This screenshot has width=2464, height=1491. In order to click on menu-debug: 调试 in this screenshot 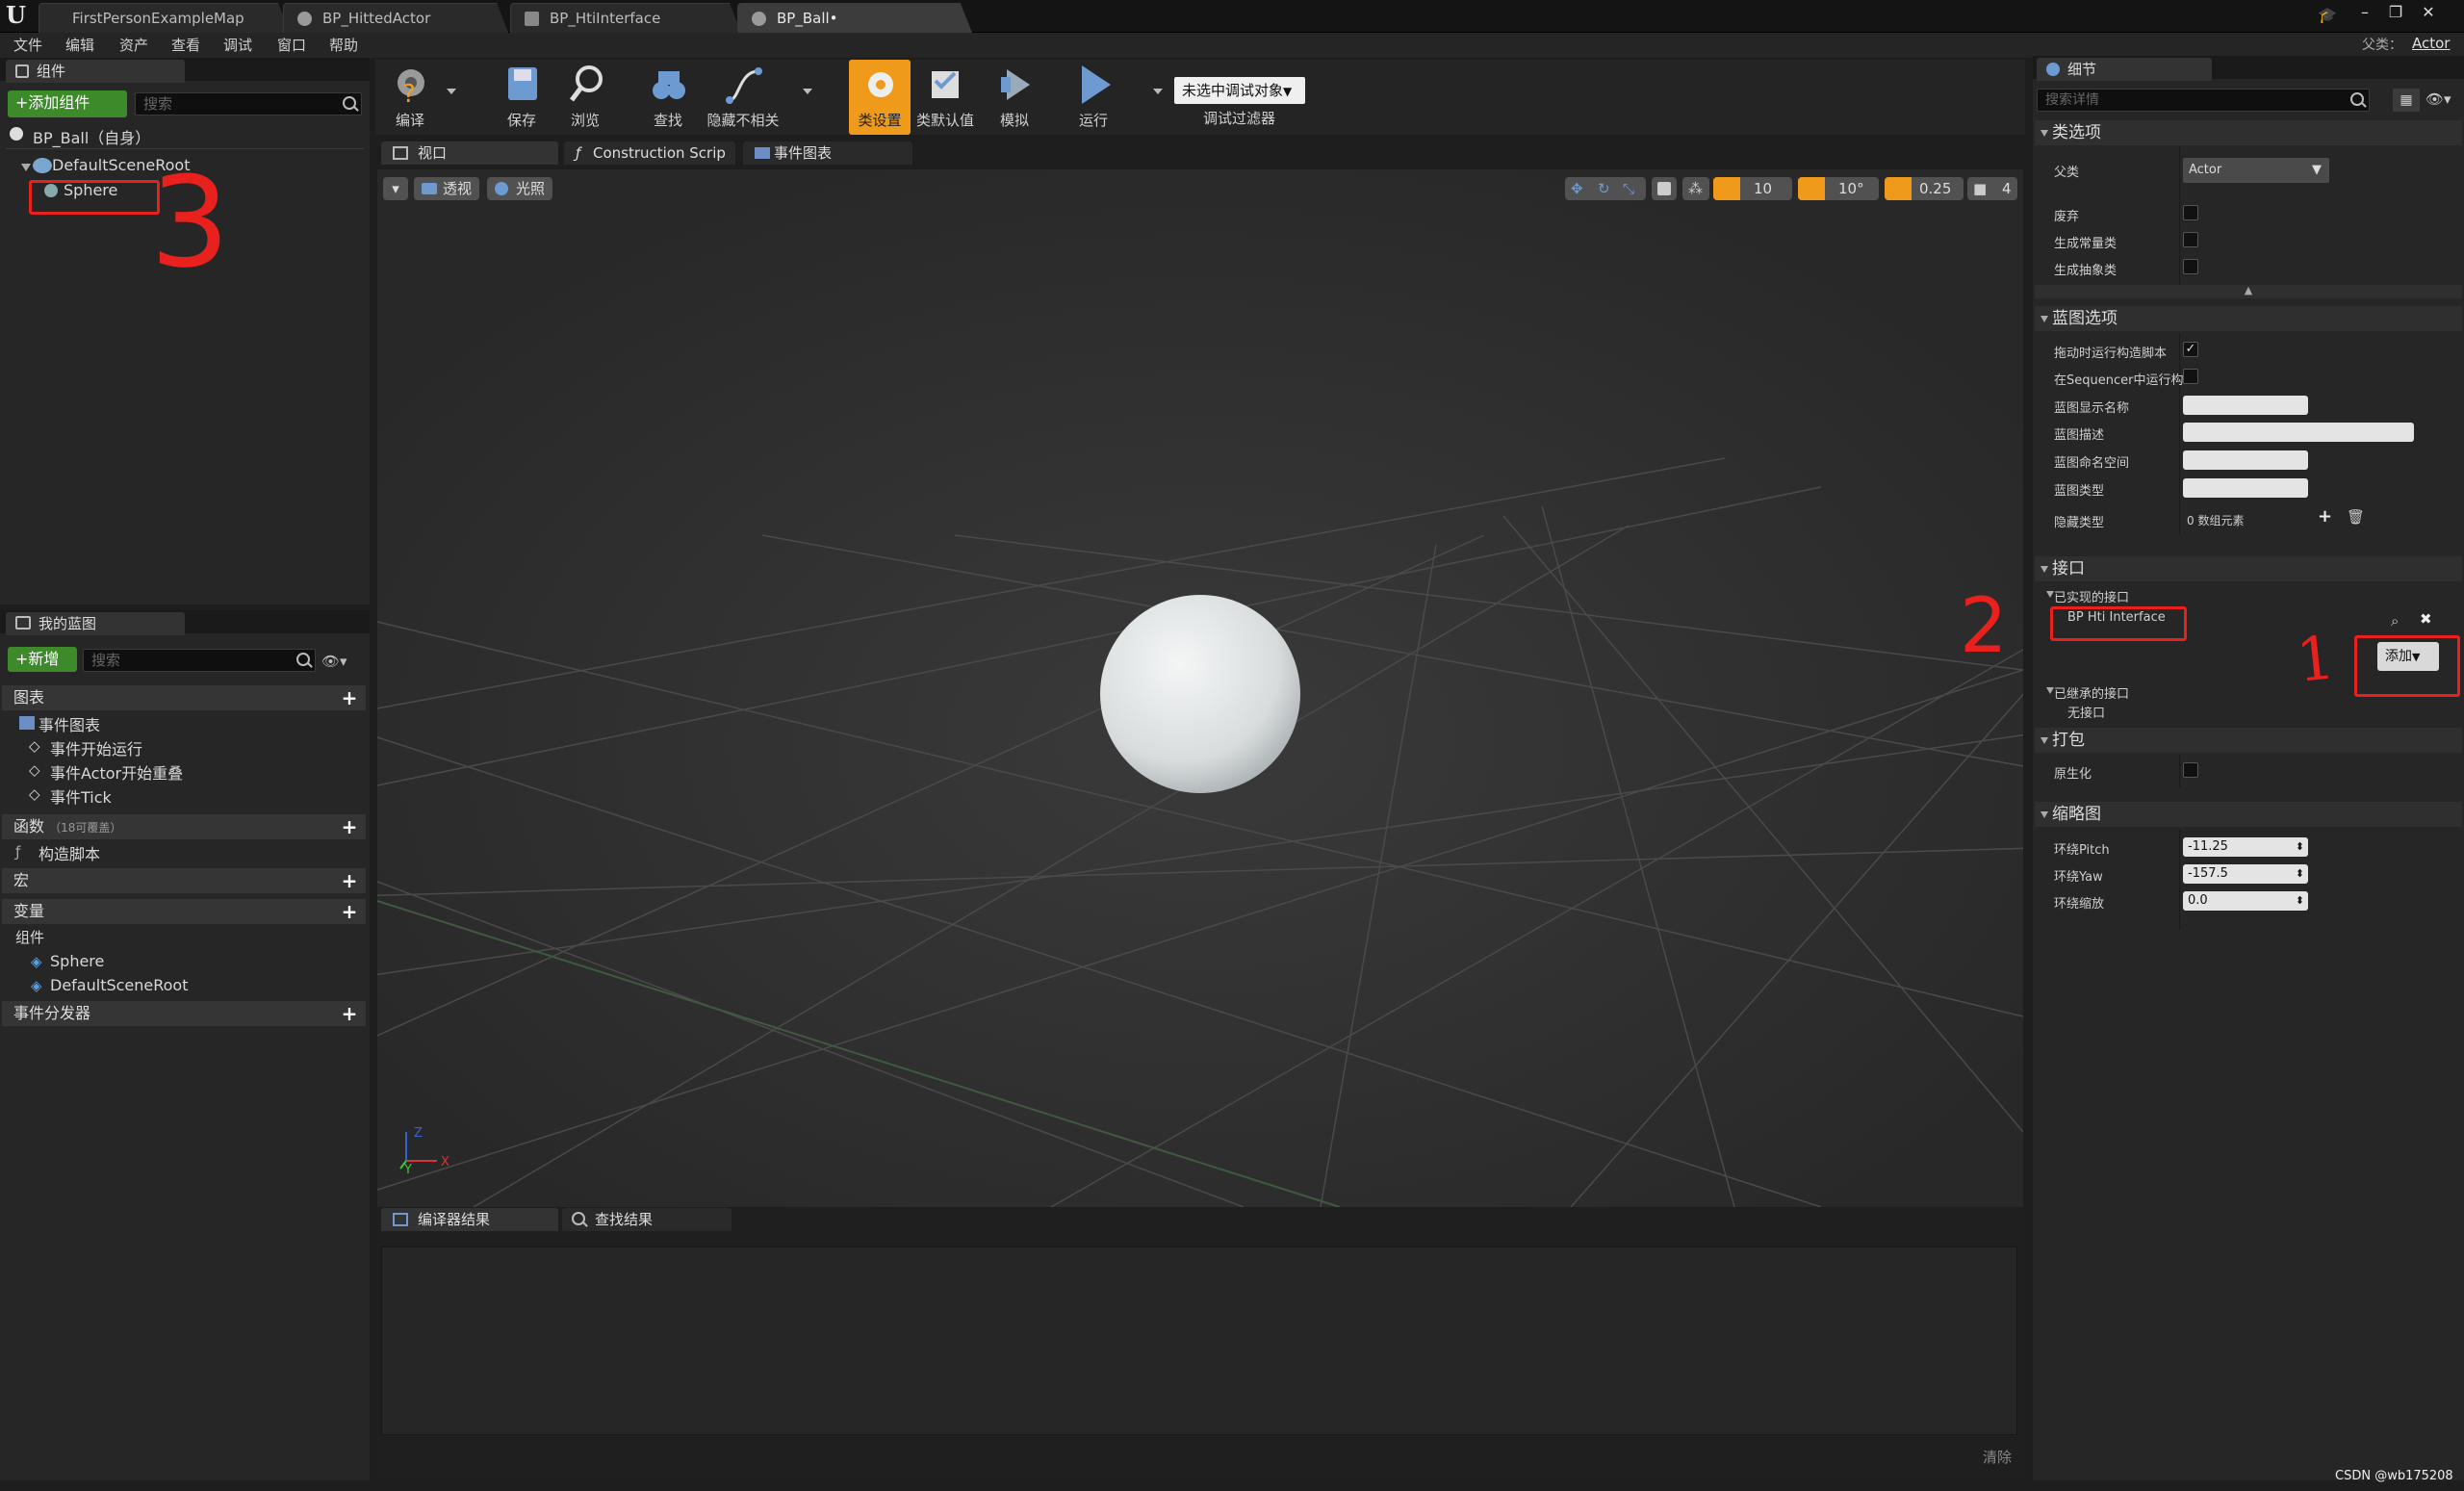, I will do `click(237, 45)`.